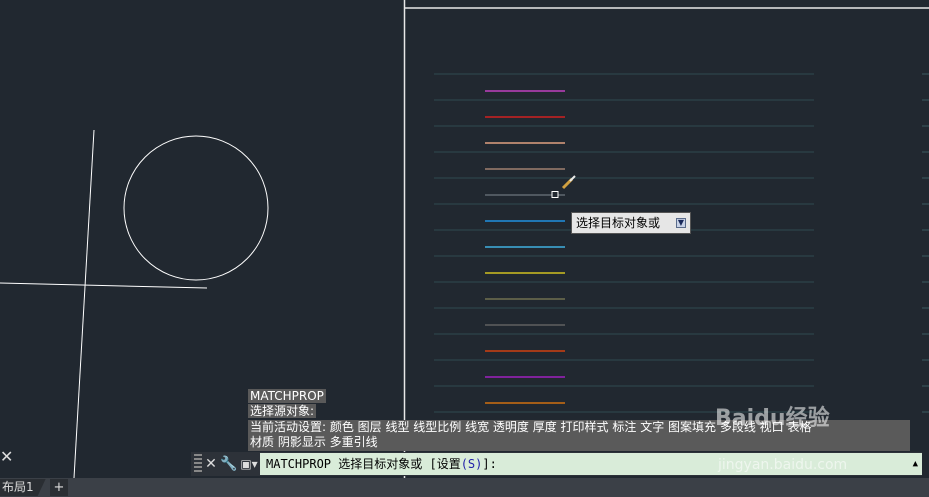 The height and width of the screenshot is (497, 929). I want to click on history-line-1: MATCHPROP, so click(287, 396).